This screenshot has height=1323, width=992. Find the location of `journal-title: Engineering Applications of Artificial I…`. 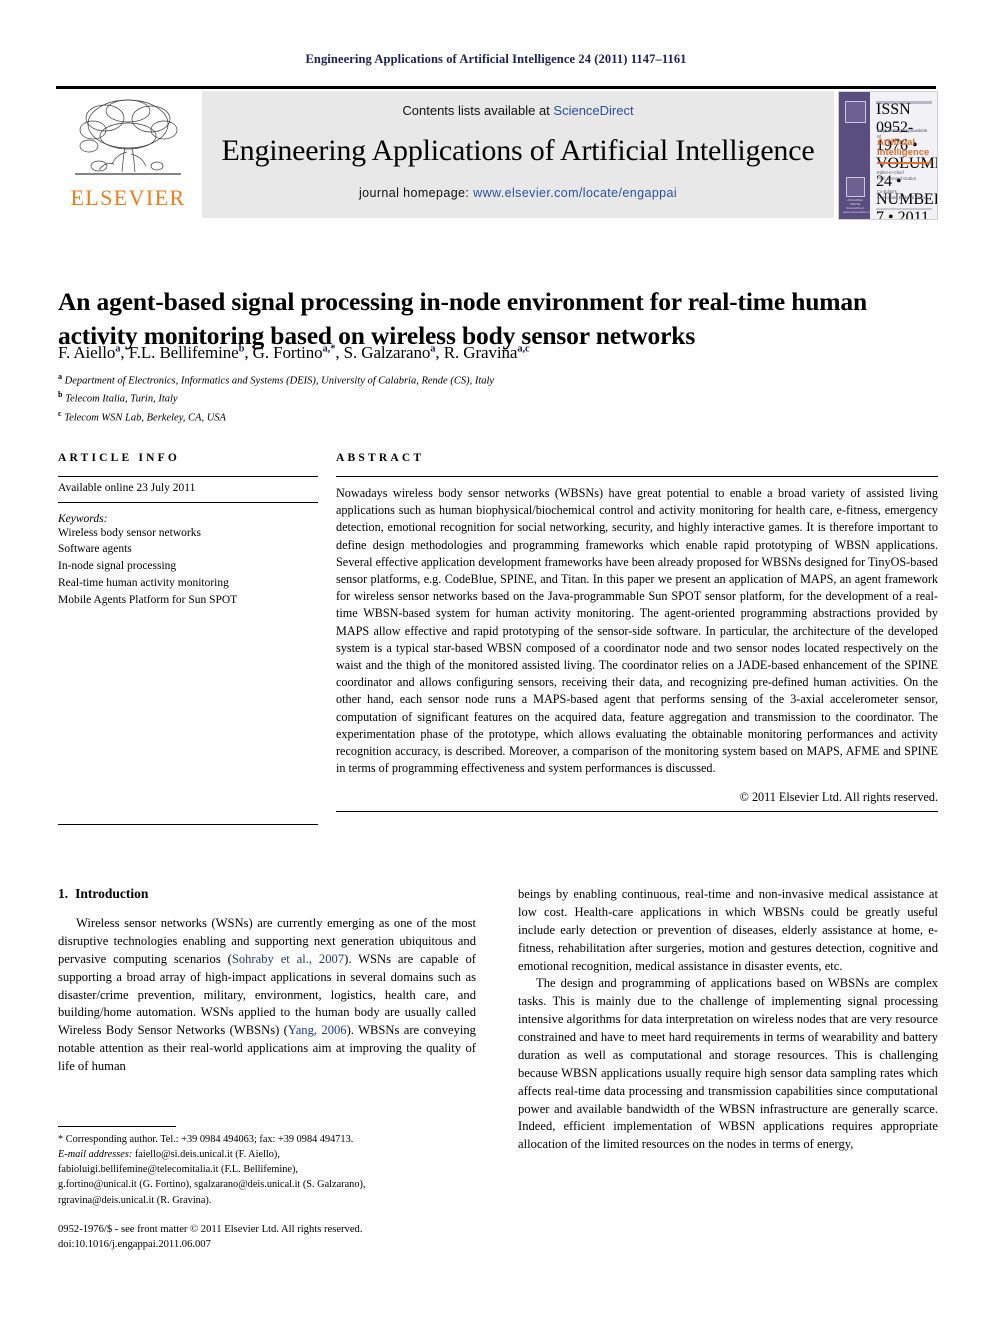

journal-title: Engineering Applications of Artificial I… is located at coordinates (518, 150).